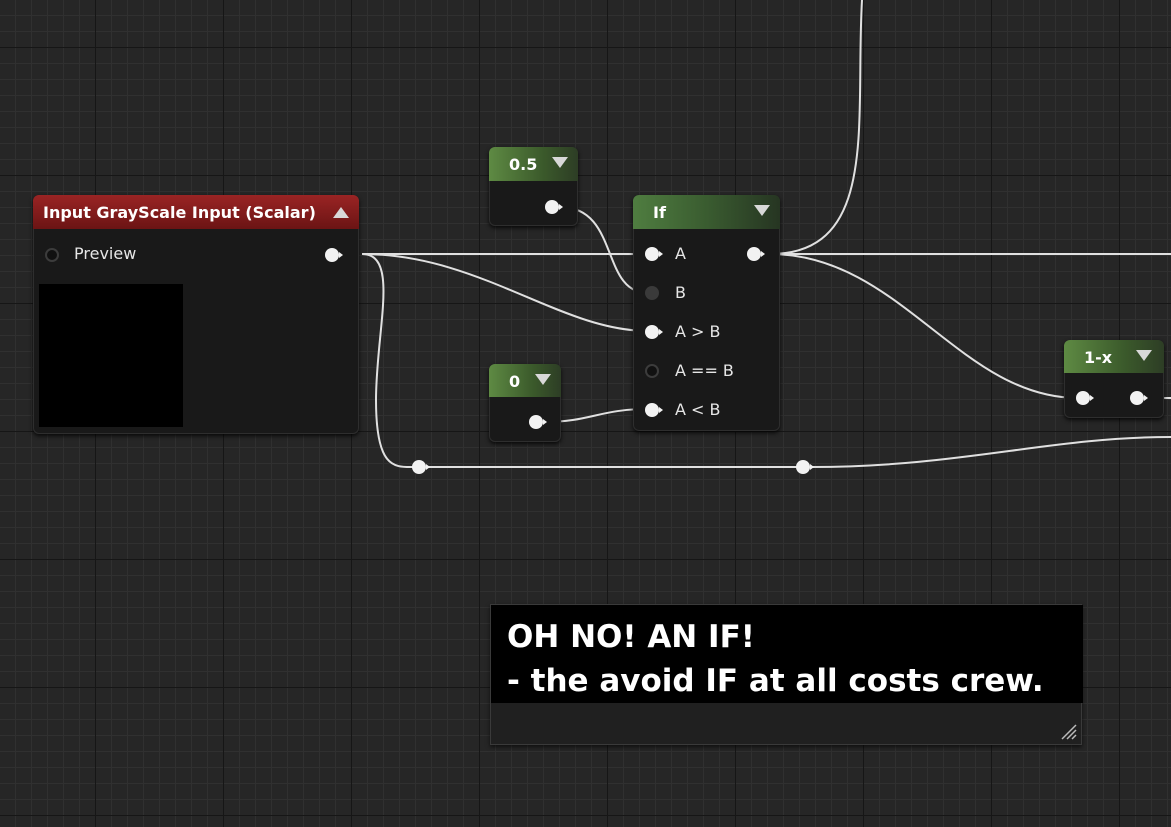 This screenshot has height=827, width=1171. What do you see at coordinates (341, 212) in the screenshot?
I see `collapse-icon` at bounding box center [341, 212].